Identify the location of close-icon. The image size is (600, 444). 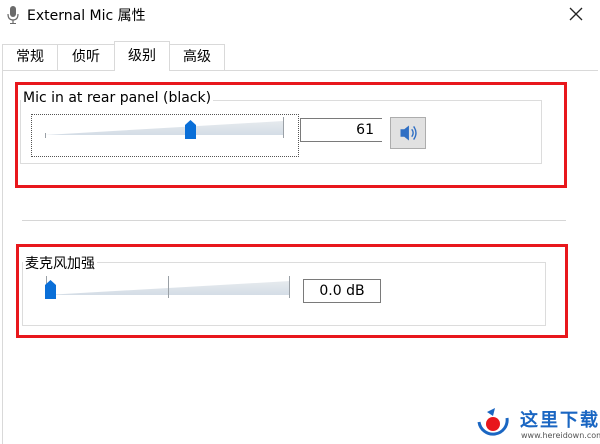
(576, 14).